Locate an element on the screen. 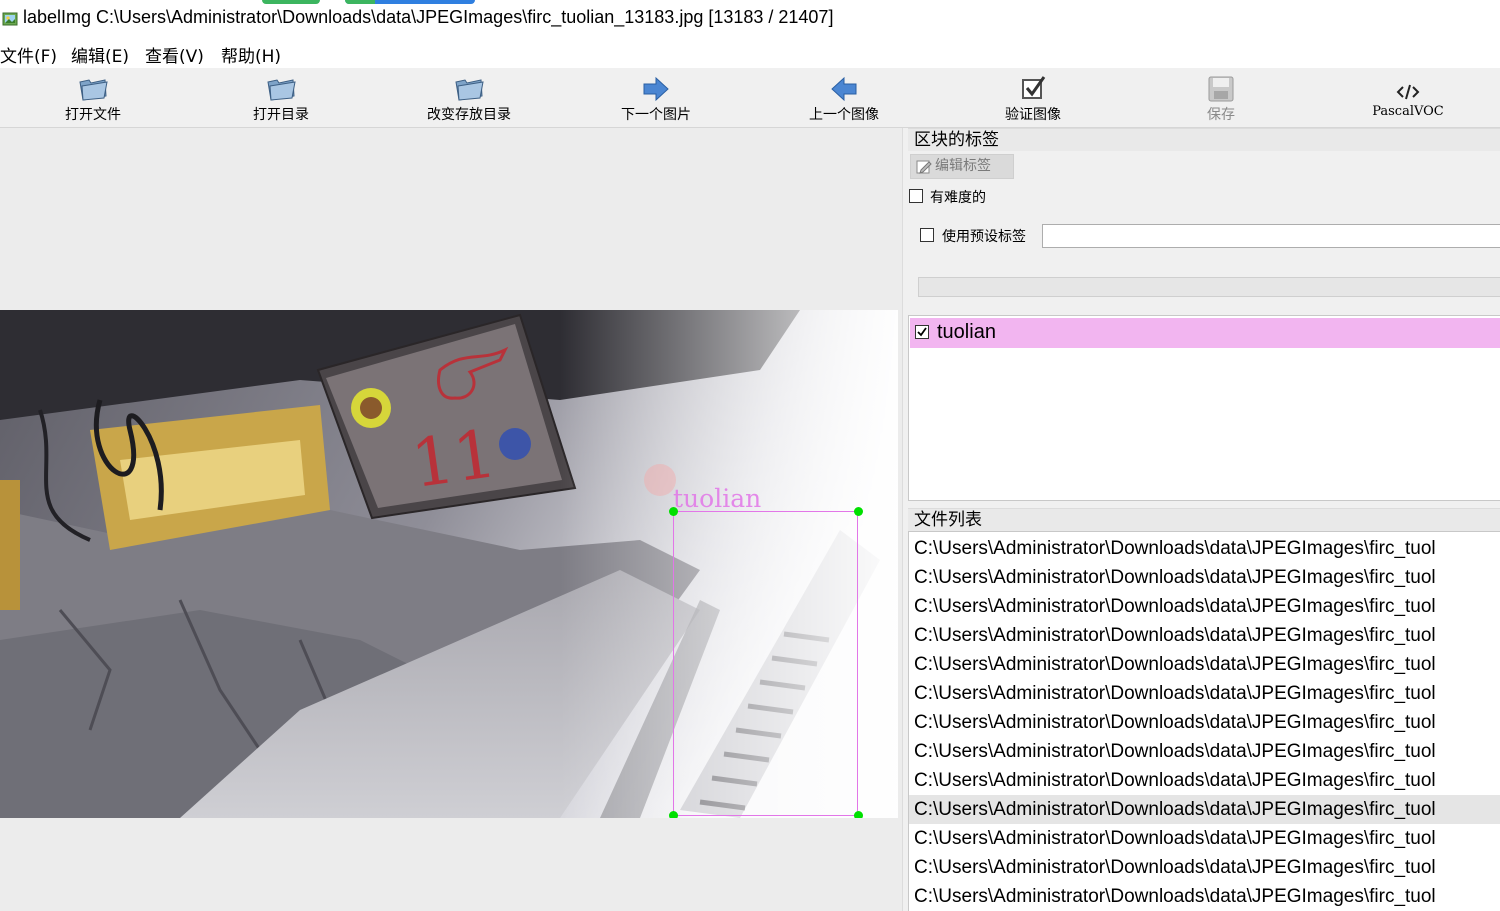 The image size is (1500, 911). use-default-label-text: 使用预设标签 is located at coordinates (984, 237).